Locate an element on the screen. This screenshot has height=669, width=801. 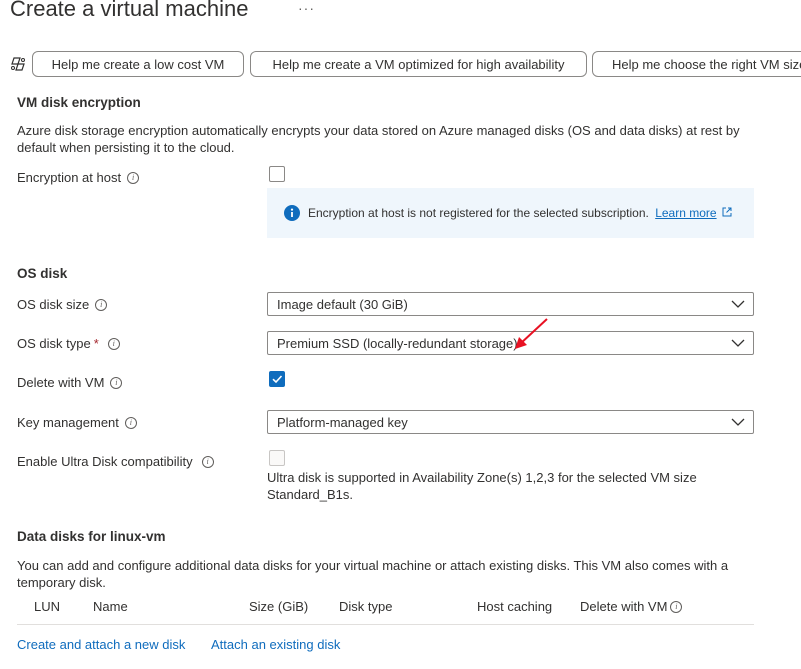
page-title: Create a virtual machine is located at coordinates (129, 10).